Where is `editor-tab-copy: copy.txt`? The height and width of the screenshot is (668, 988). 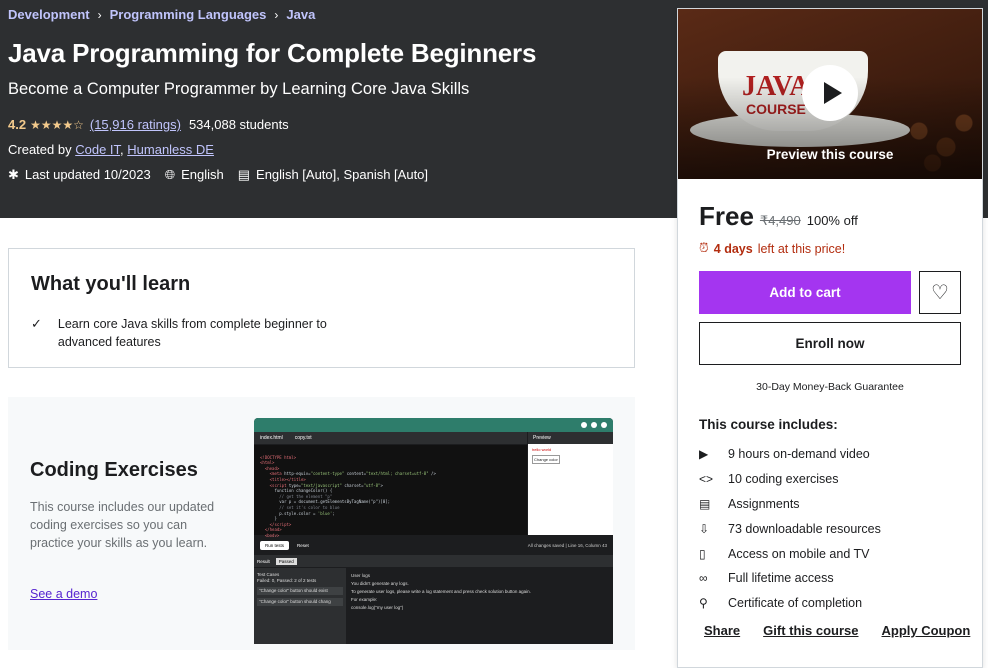 editor-tab-copy: copy.txt is located at coordinates (303, 438).